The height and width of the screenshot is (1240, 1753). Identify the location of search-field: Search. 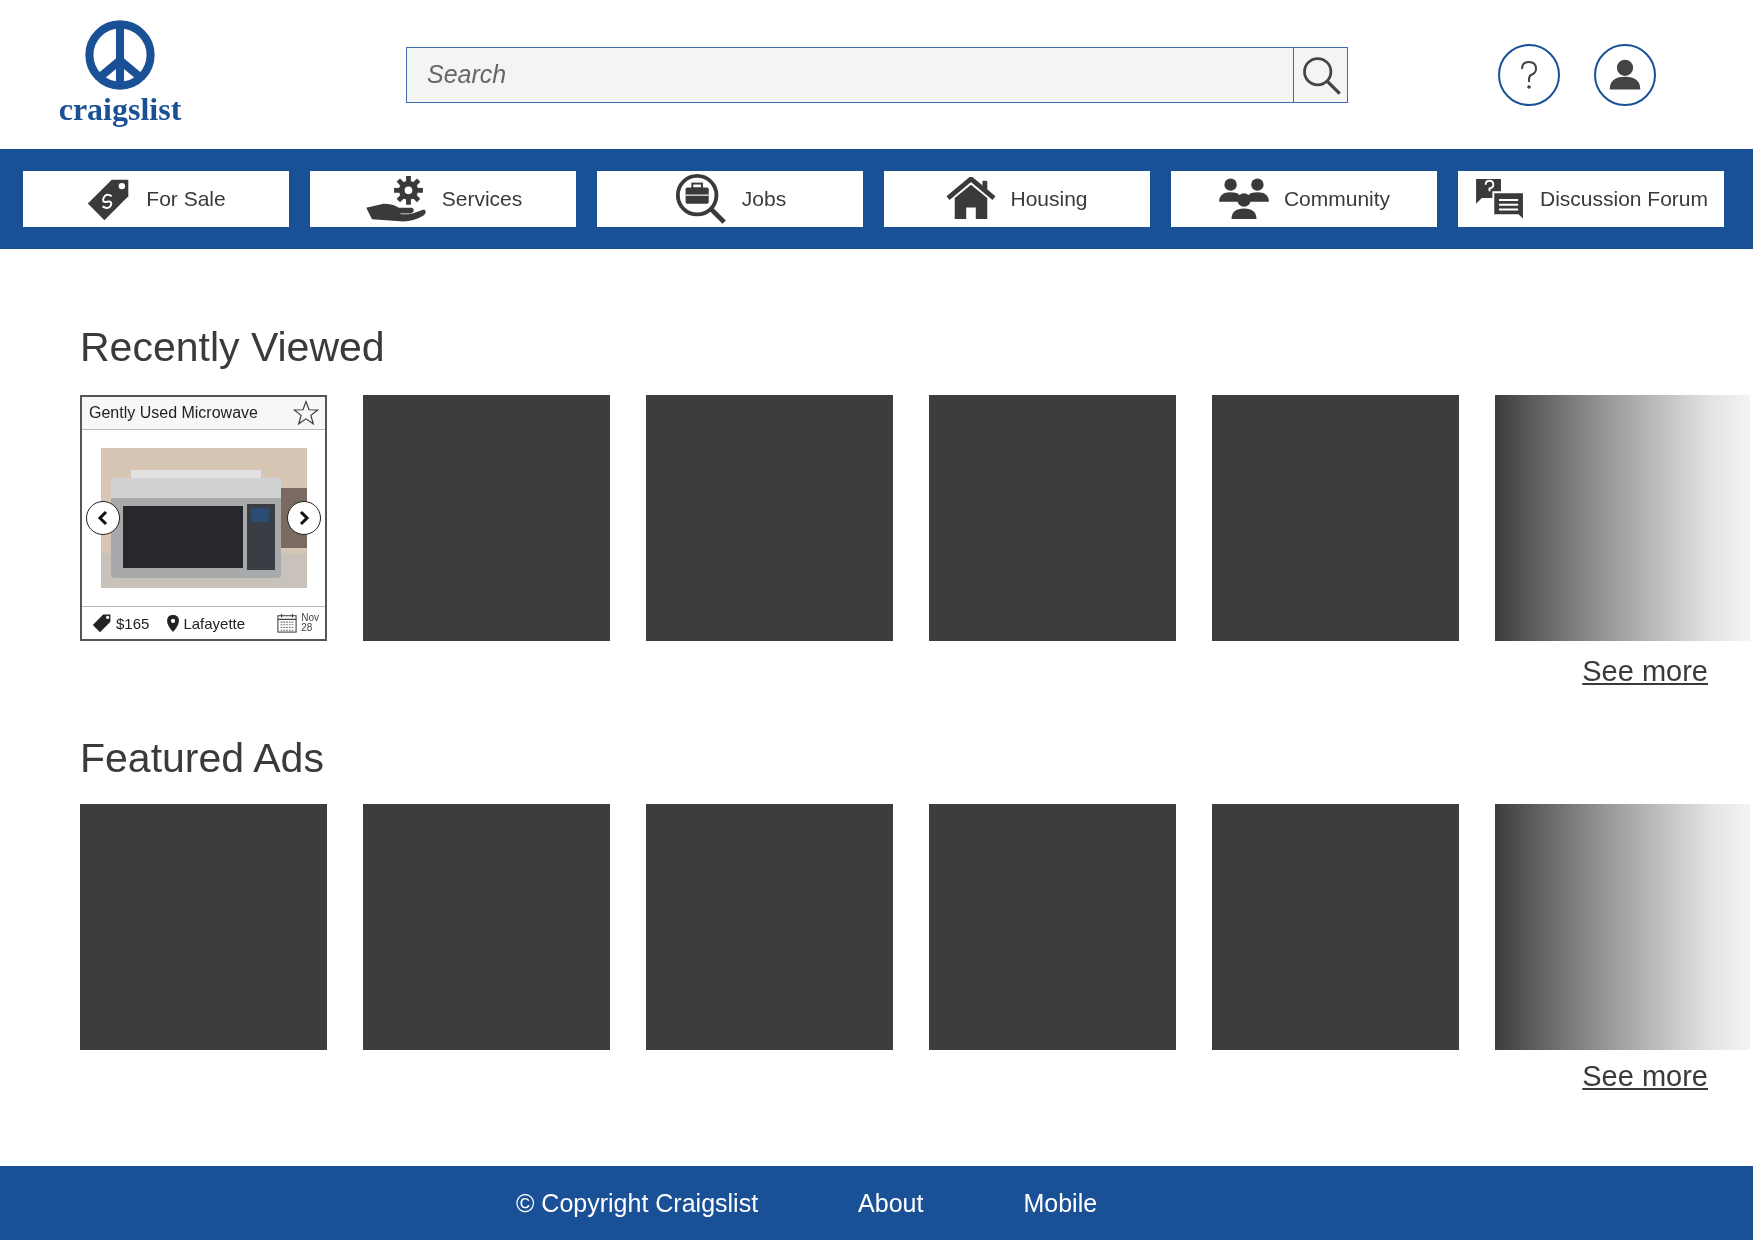
(849, 74).